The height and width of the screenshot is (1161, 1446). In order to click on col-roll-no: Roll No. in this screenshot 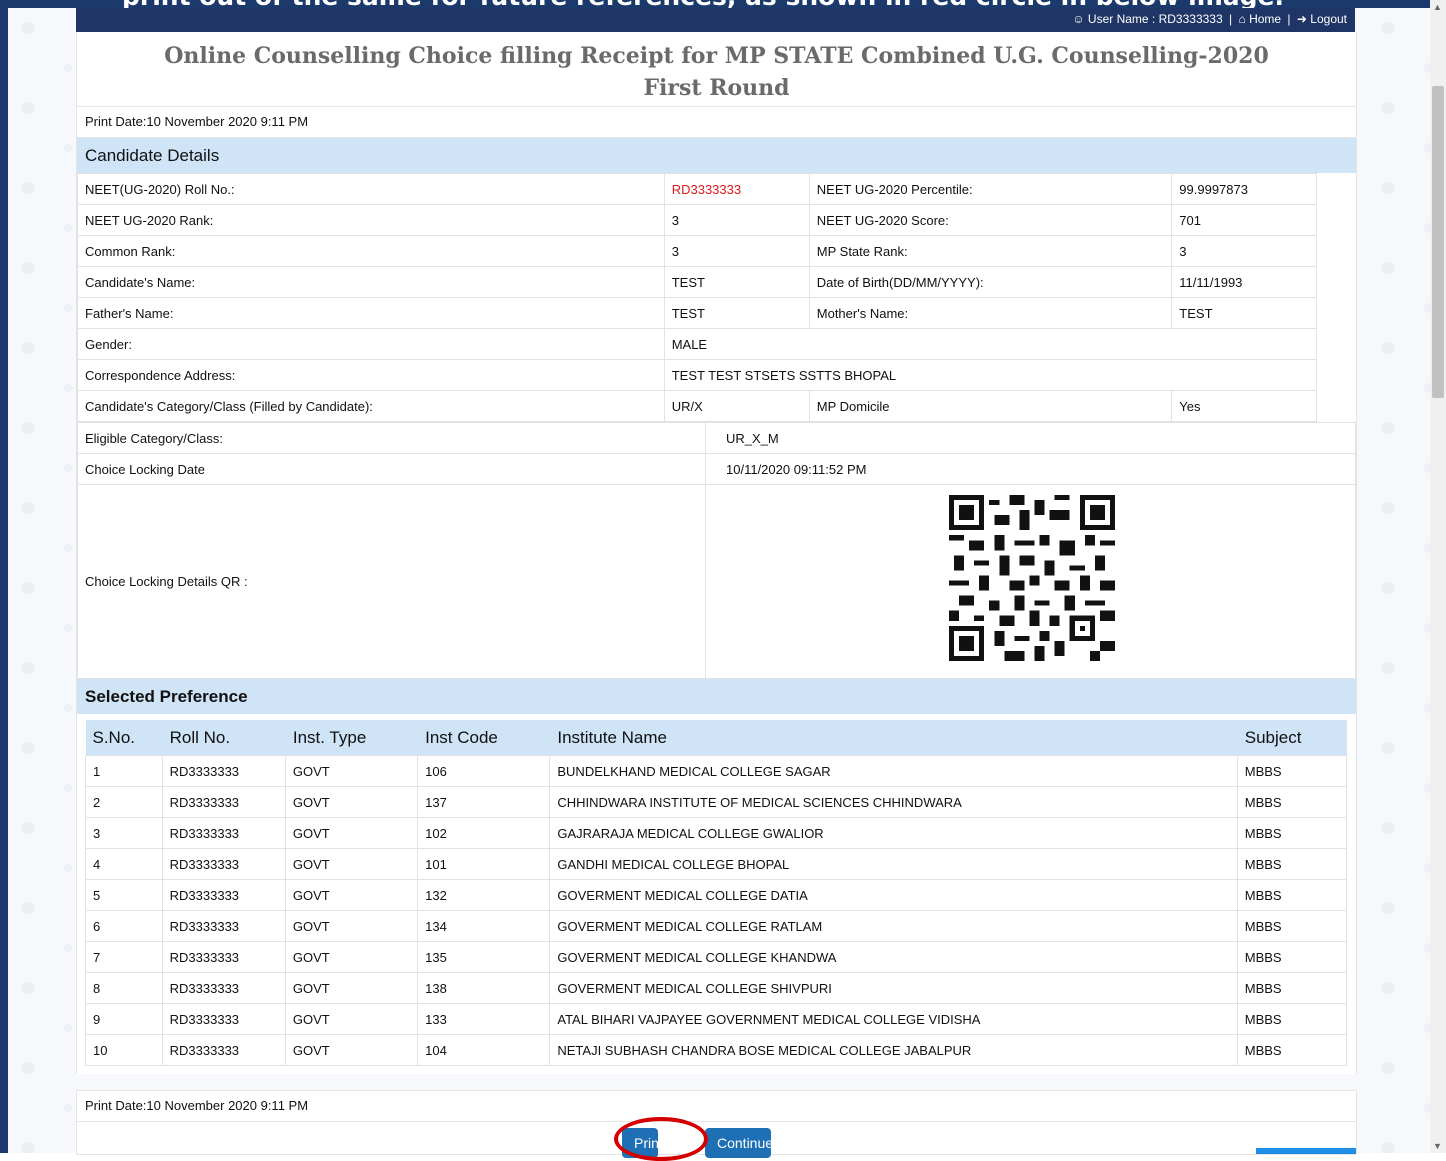, I will do `click(224, 738)`.